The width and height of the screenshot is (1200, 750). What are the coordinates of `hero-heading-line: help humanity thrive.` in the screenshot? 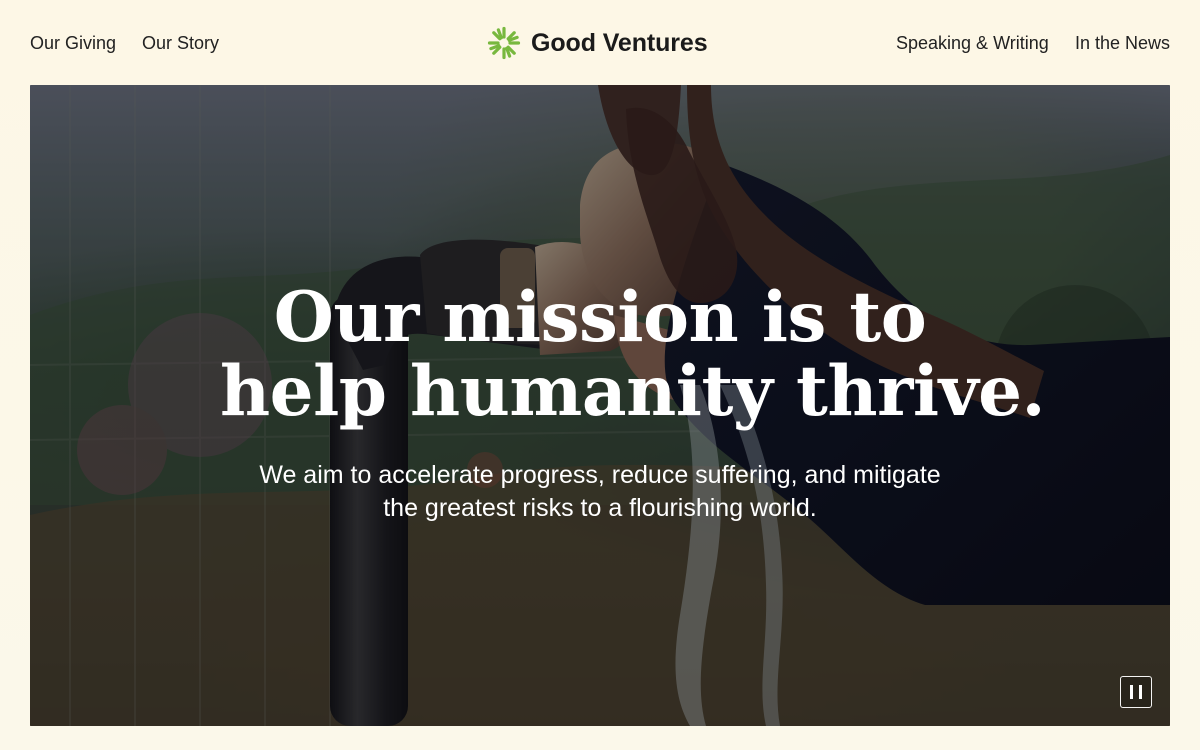 It's located at (633, 391).